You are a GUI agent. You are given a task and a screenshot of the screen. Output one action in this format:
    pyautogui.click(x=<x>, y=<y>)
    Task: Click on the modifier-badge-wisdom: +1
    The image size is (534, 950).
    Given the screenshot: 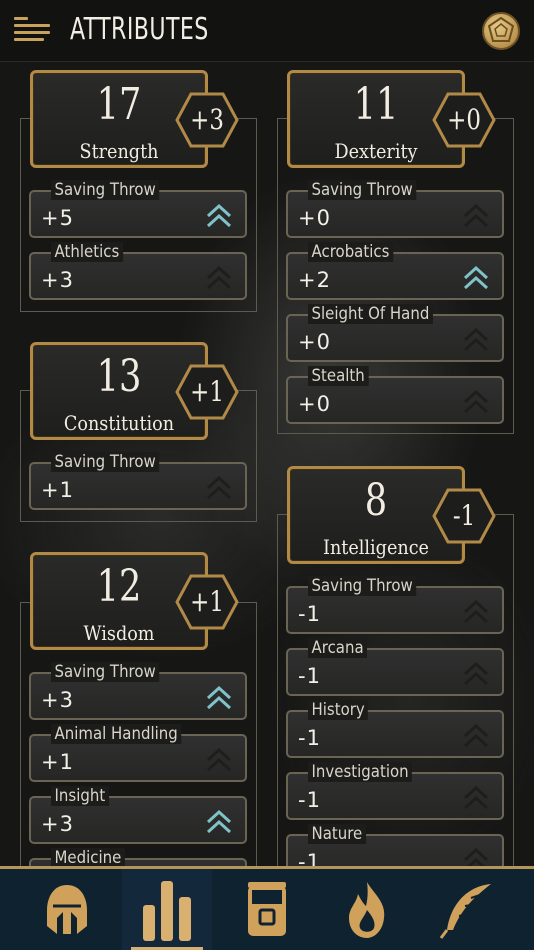 What is the action you would take?
    pyautogui.click(x=207, y=602)
    